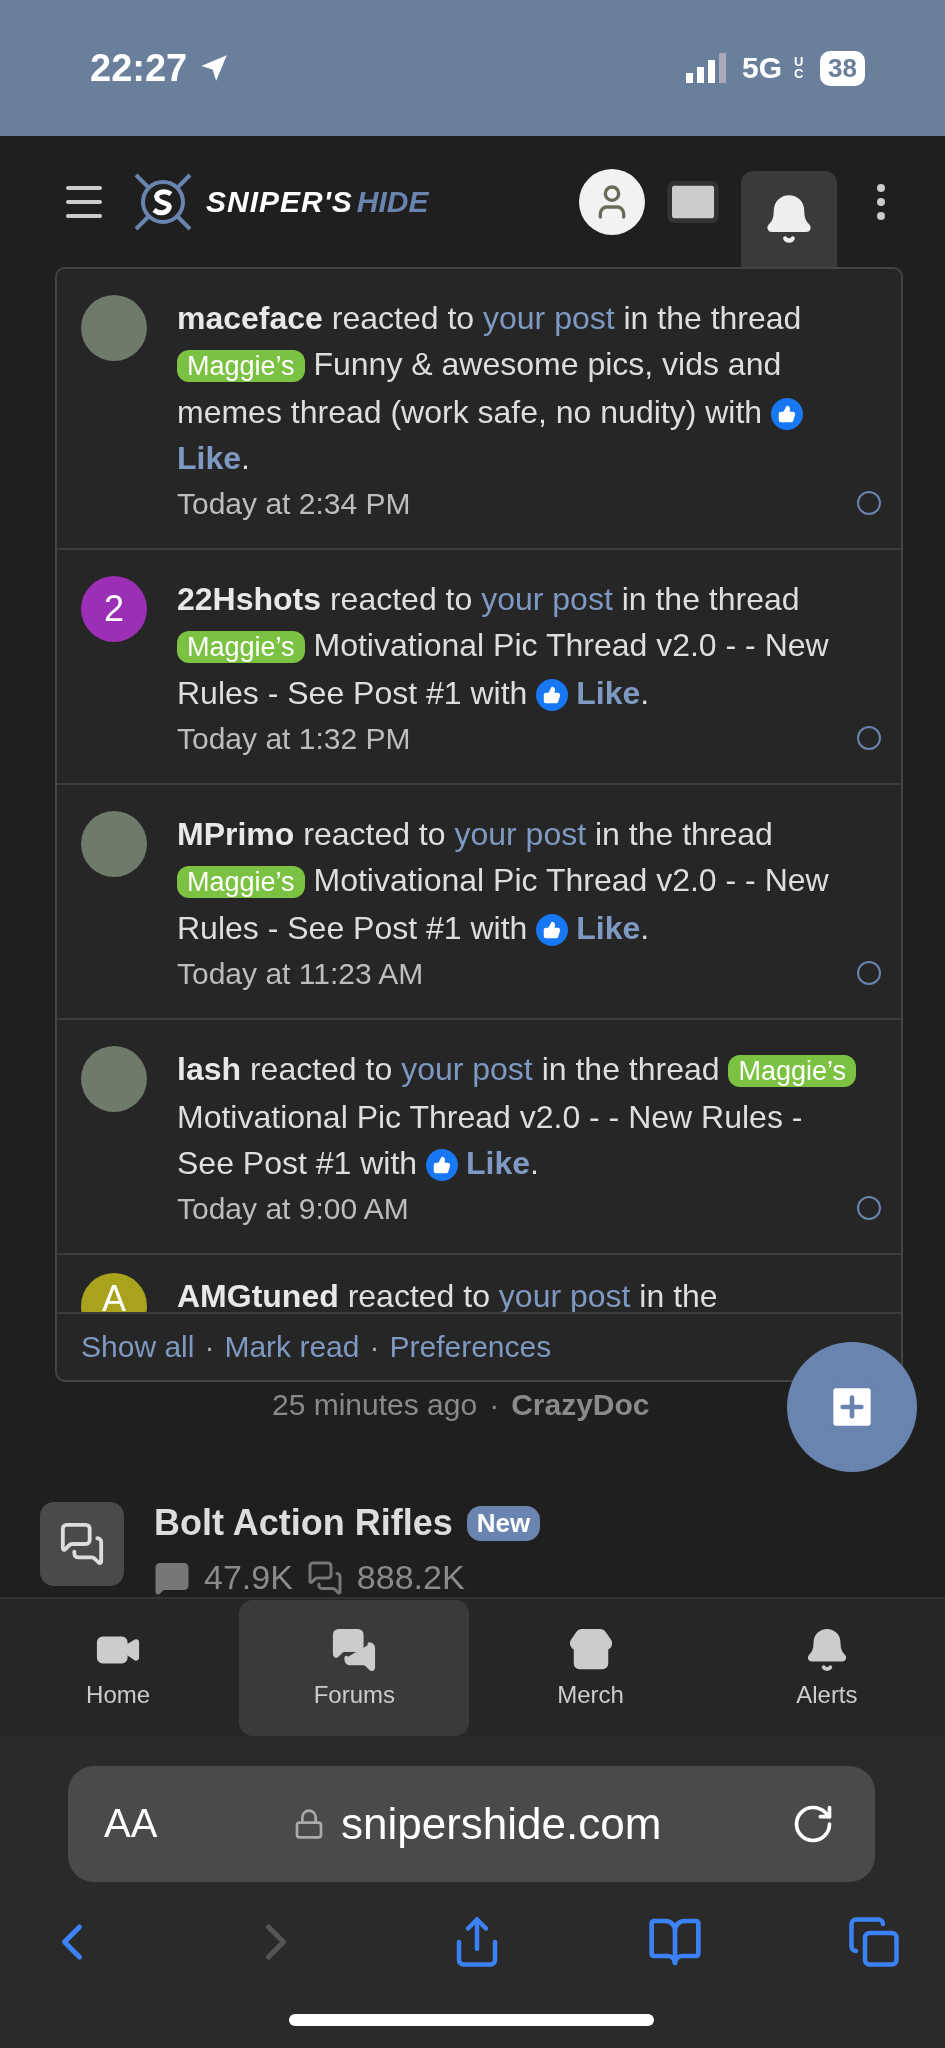 Image resolution: width=945 pixels, height=2048 pixels. What do you see at coordinates (503, 646) in the screenshot?
I see `notification-text: 22Hshots reacted to your post in the thread Maggie’s Motivational Pic Thread v2.0 - - New Rules - See Post #1 with Like.` at bounding box center [503, 646].